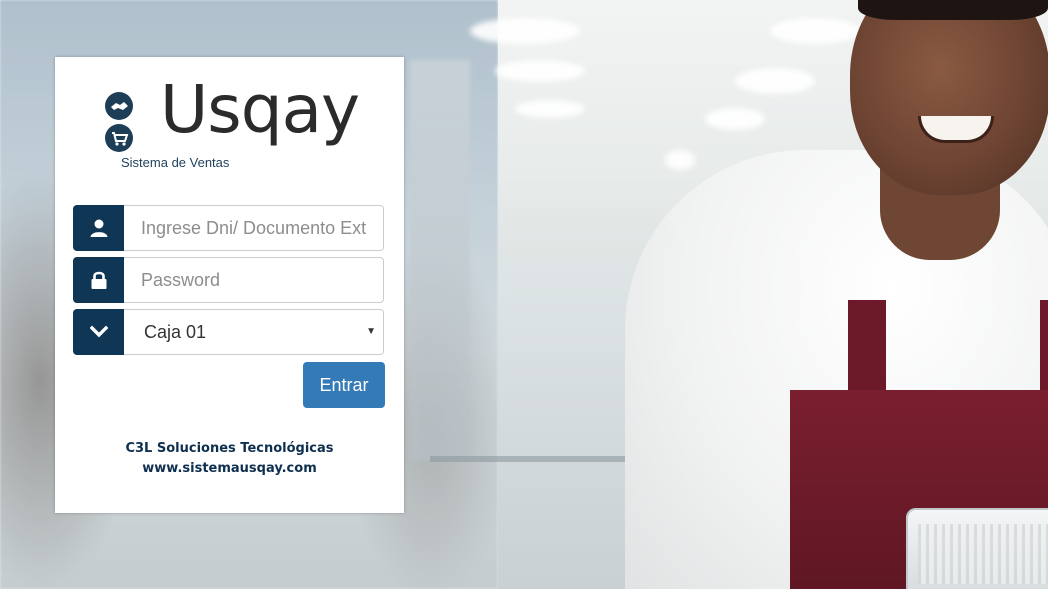 Image resolution: width=1048 pixels, height=589 pixels. Describe the element at coordinates (229, 468) in the screenshot. I see `website-link: www.sistemausqay.com` at that location.